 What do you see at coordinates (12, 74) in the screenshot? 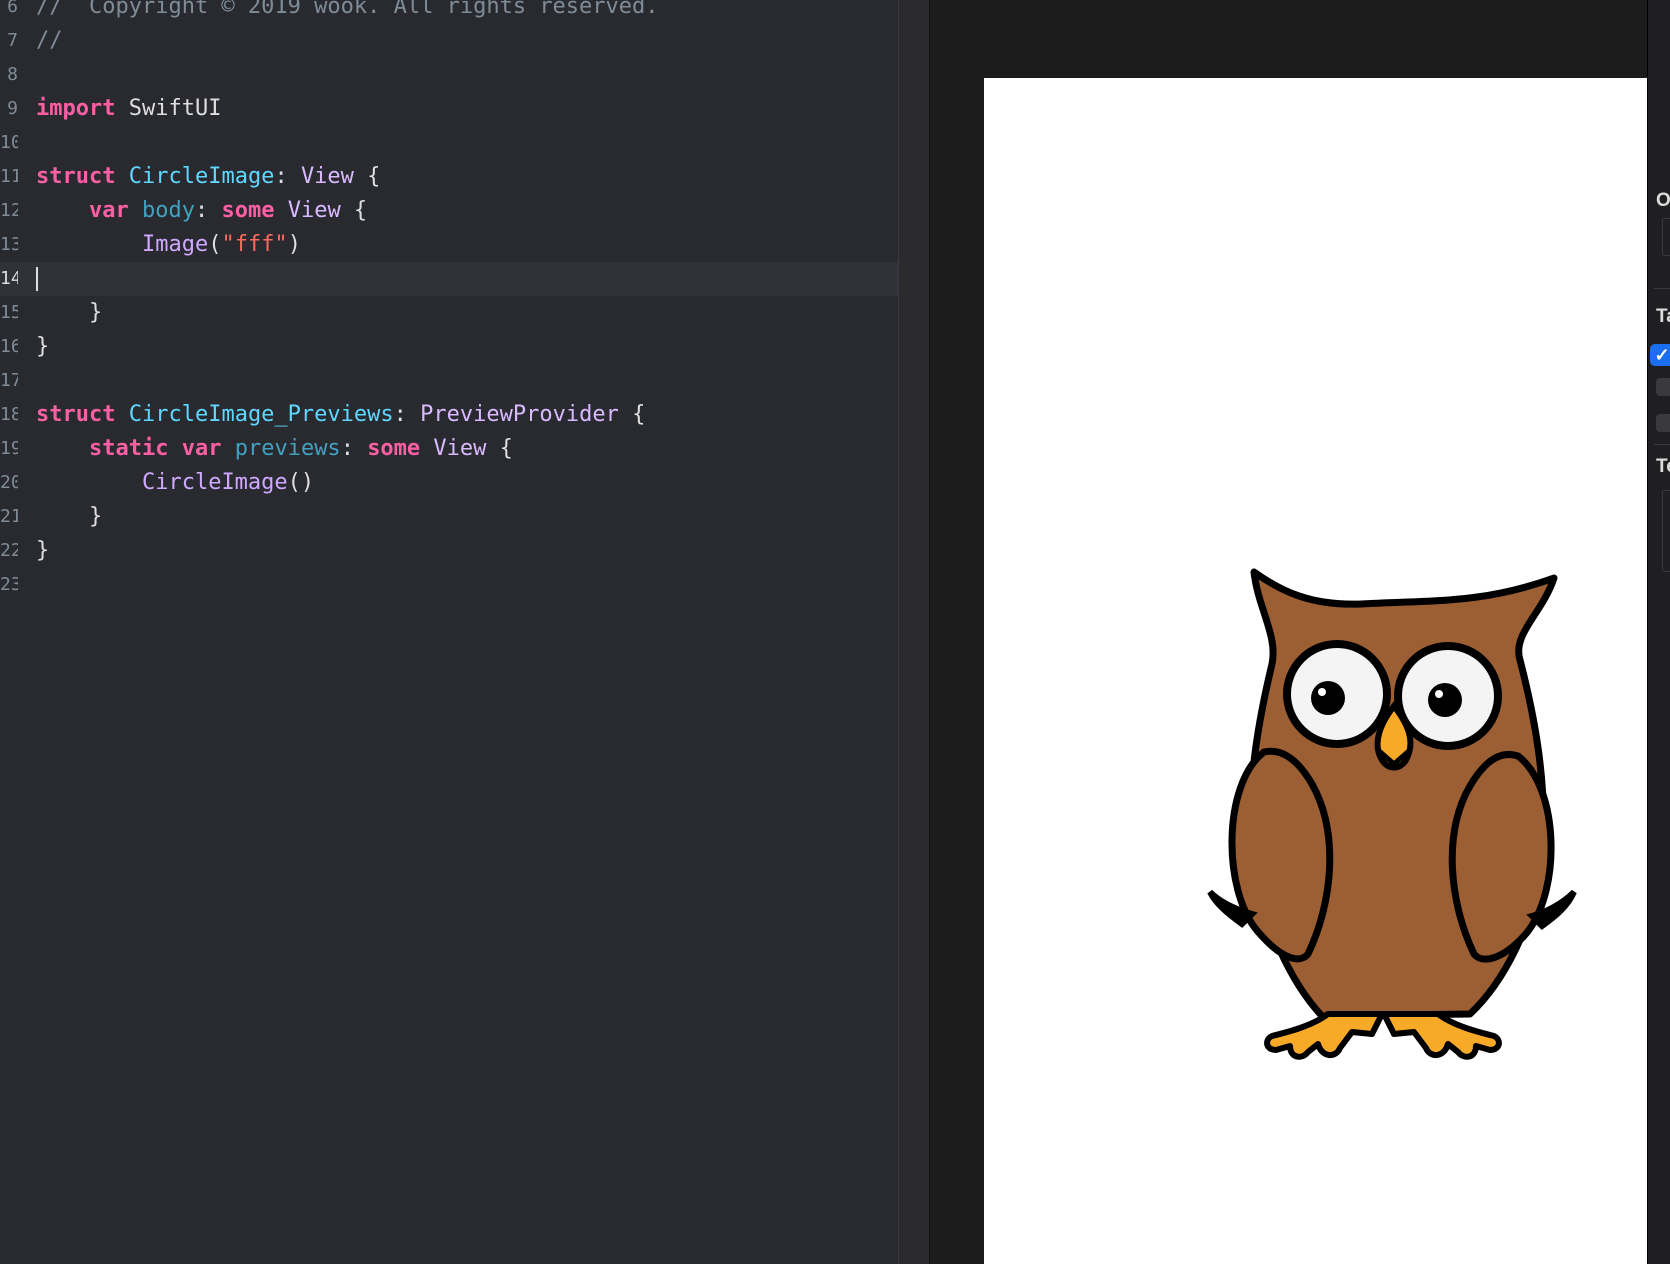
I see `line-number: 8` at bounding box center [12, 74].